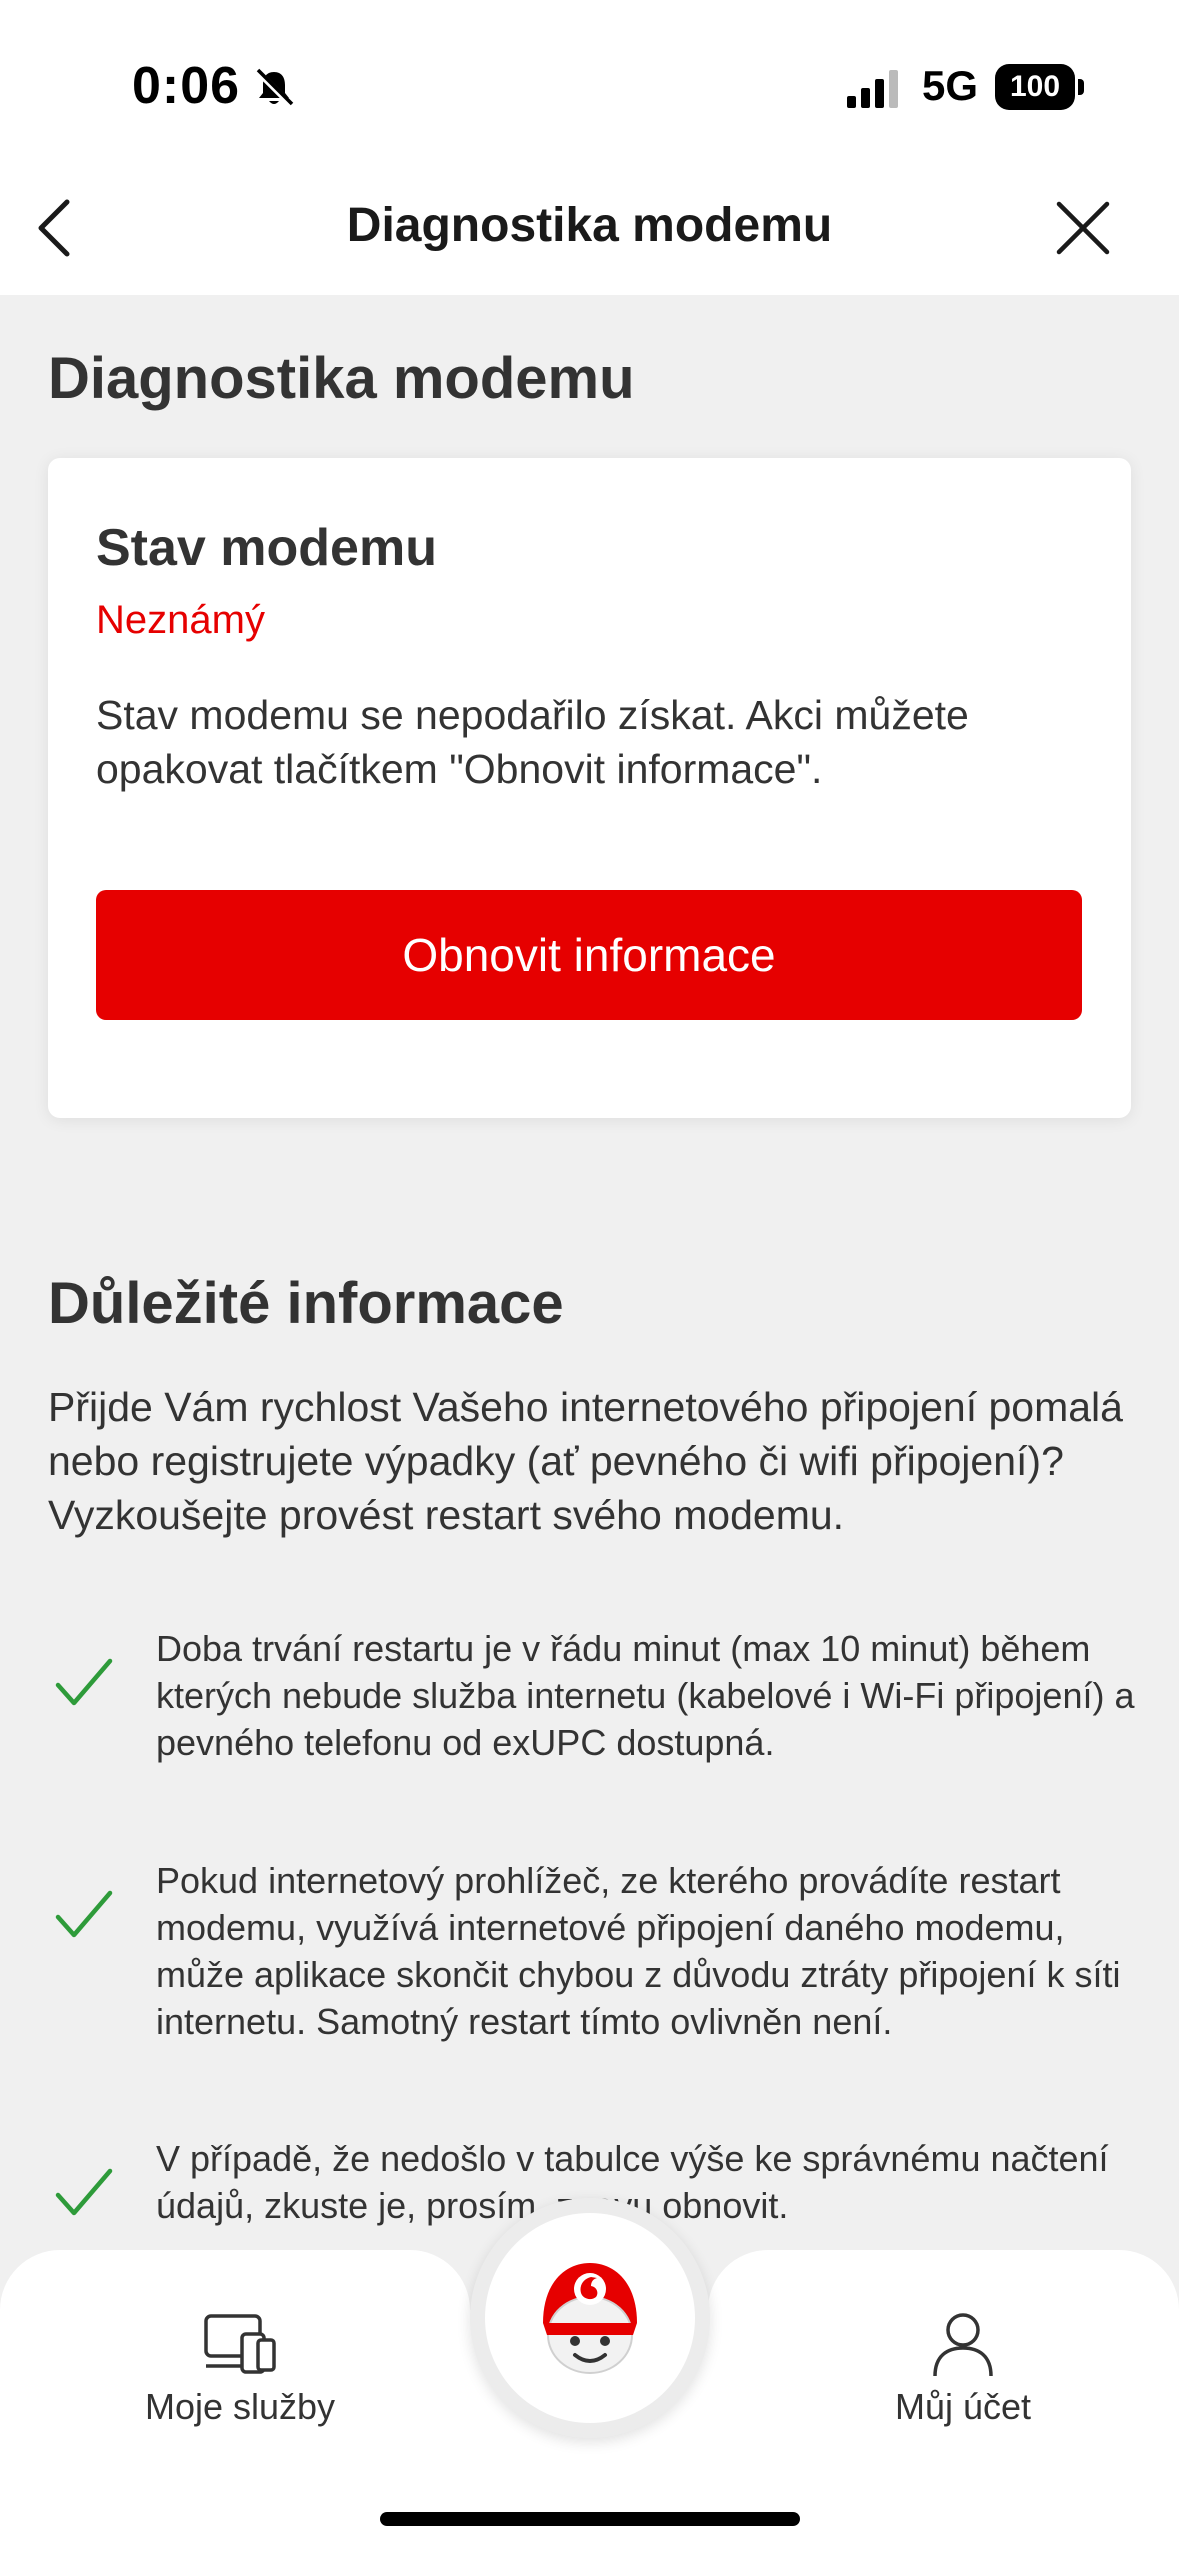  Describe the element at coordinates (950, 85) in the screenshot. I see `network-type: 5G` at that location.